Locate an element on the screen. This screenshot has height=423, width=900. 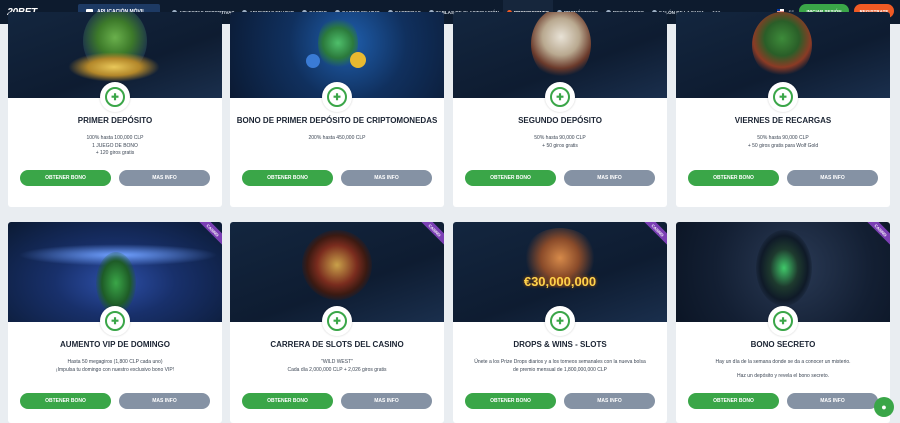
promo-title: DROPS & WINS - SLOTS is located at coordinates (560, 344).